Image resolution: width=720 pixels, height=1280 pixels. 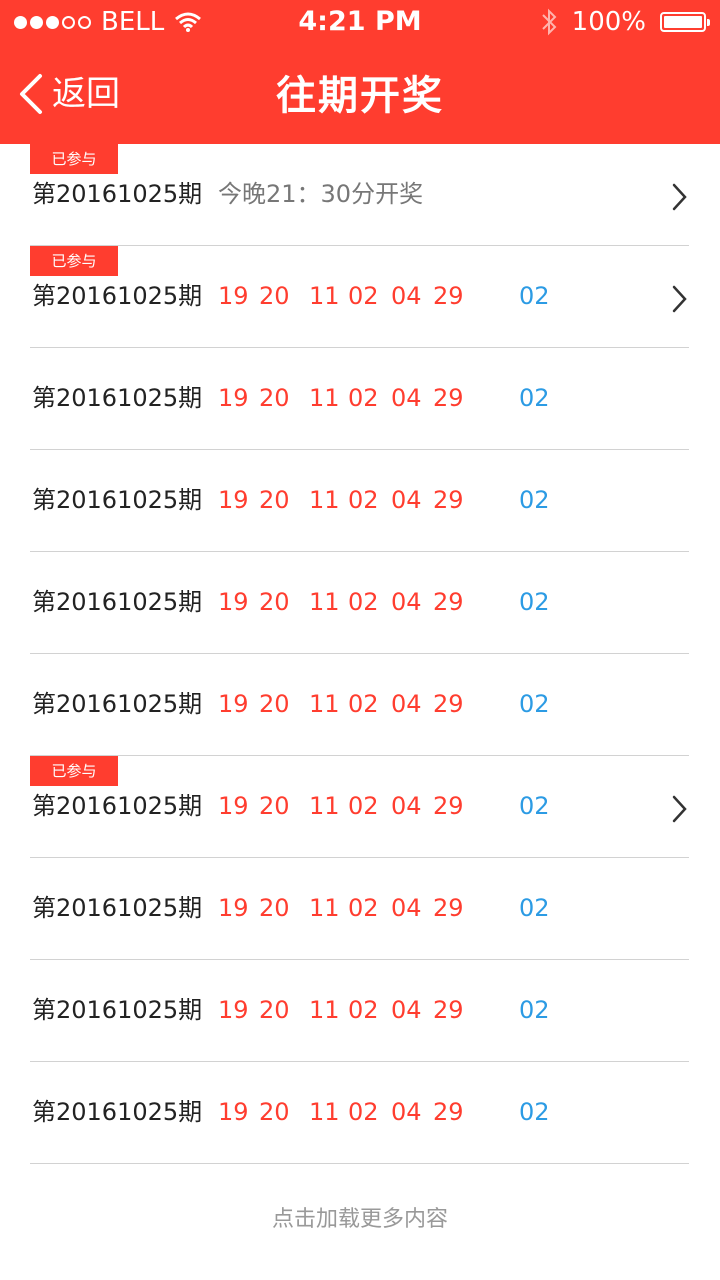 I want to click on status-right: 100%, so click(x=625, y=22).